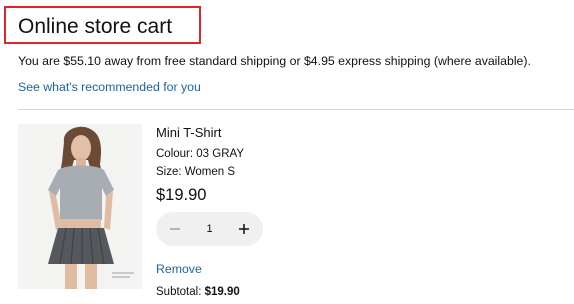 The height and width of the screenshot is (304, 574). I want to click on quantity-value: 1, so click(209, 229).